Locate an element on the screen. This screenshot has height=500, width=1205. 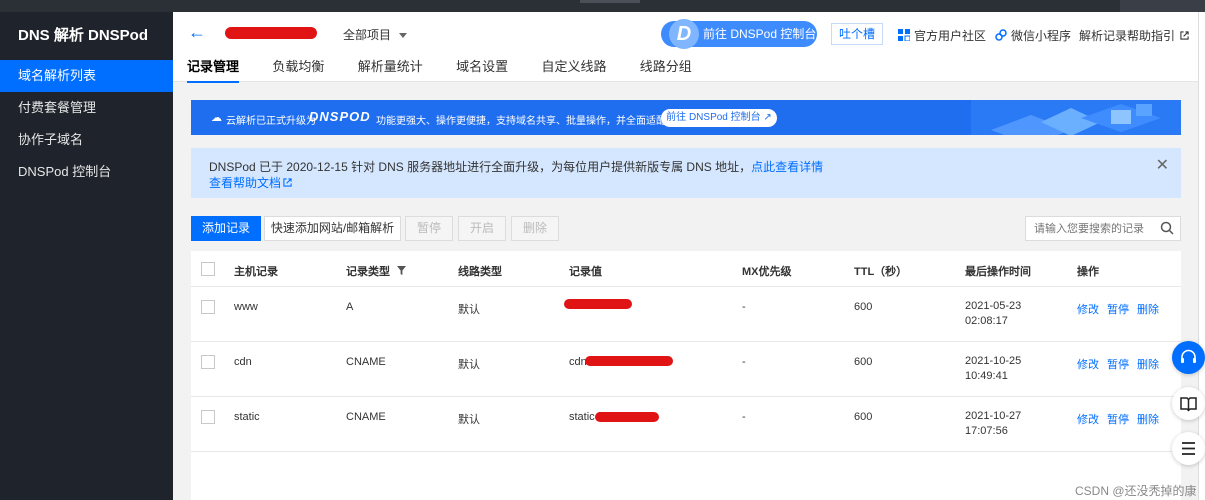
top-strip-mark is located at coordinates (610, 1).